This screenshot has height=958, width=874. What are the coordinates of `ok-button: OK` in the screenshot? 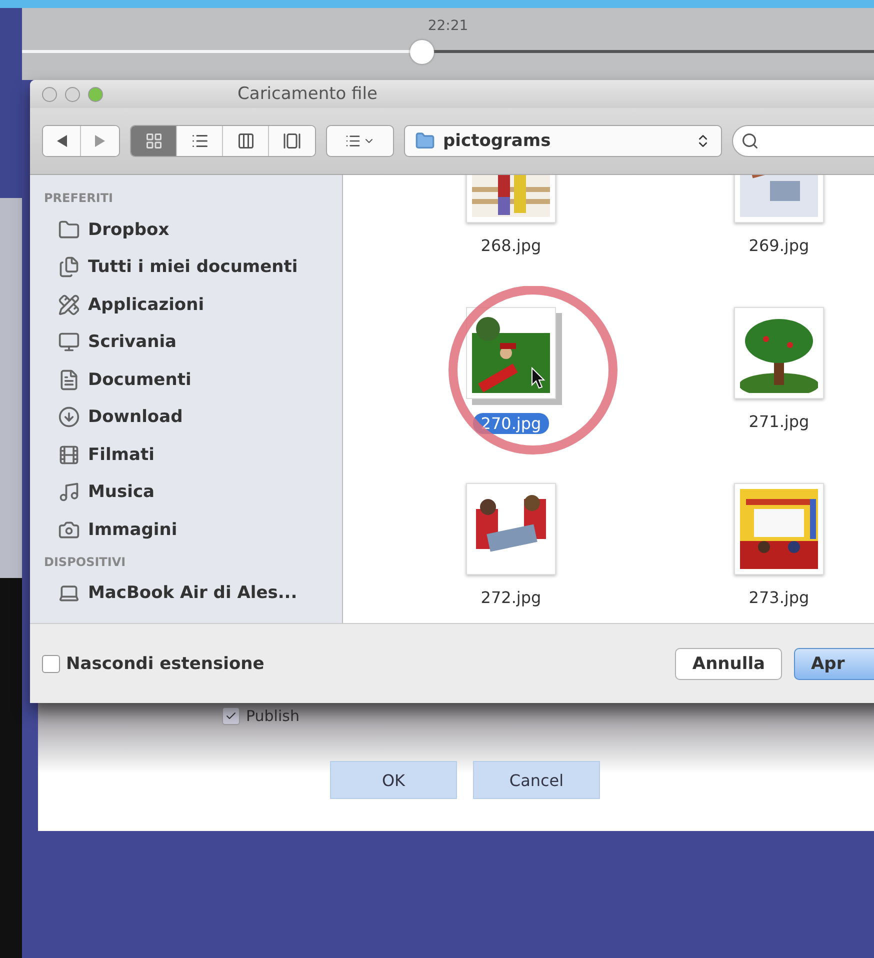 It's located at (393, 780).